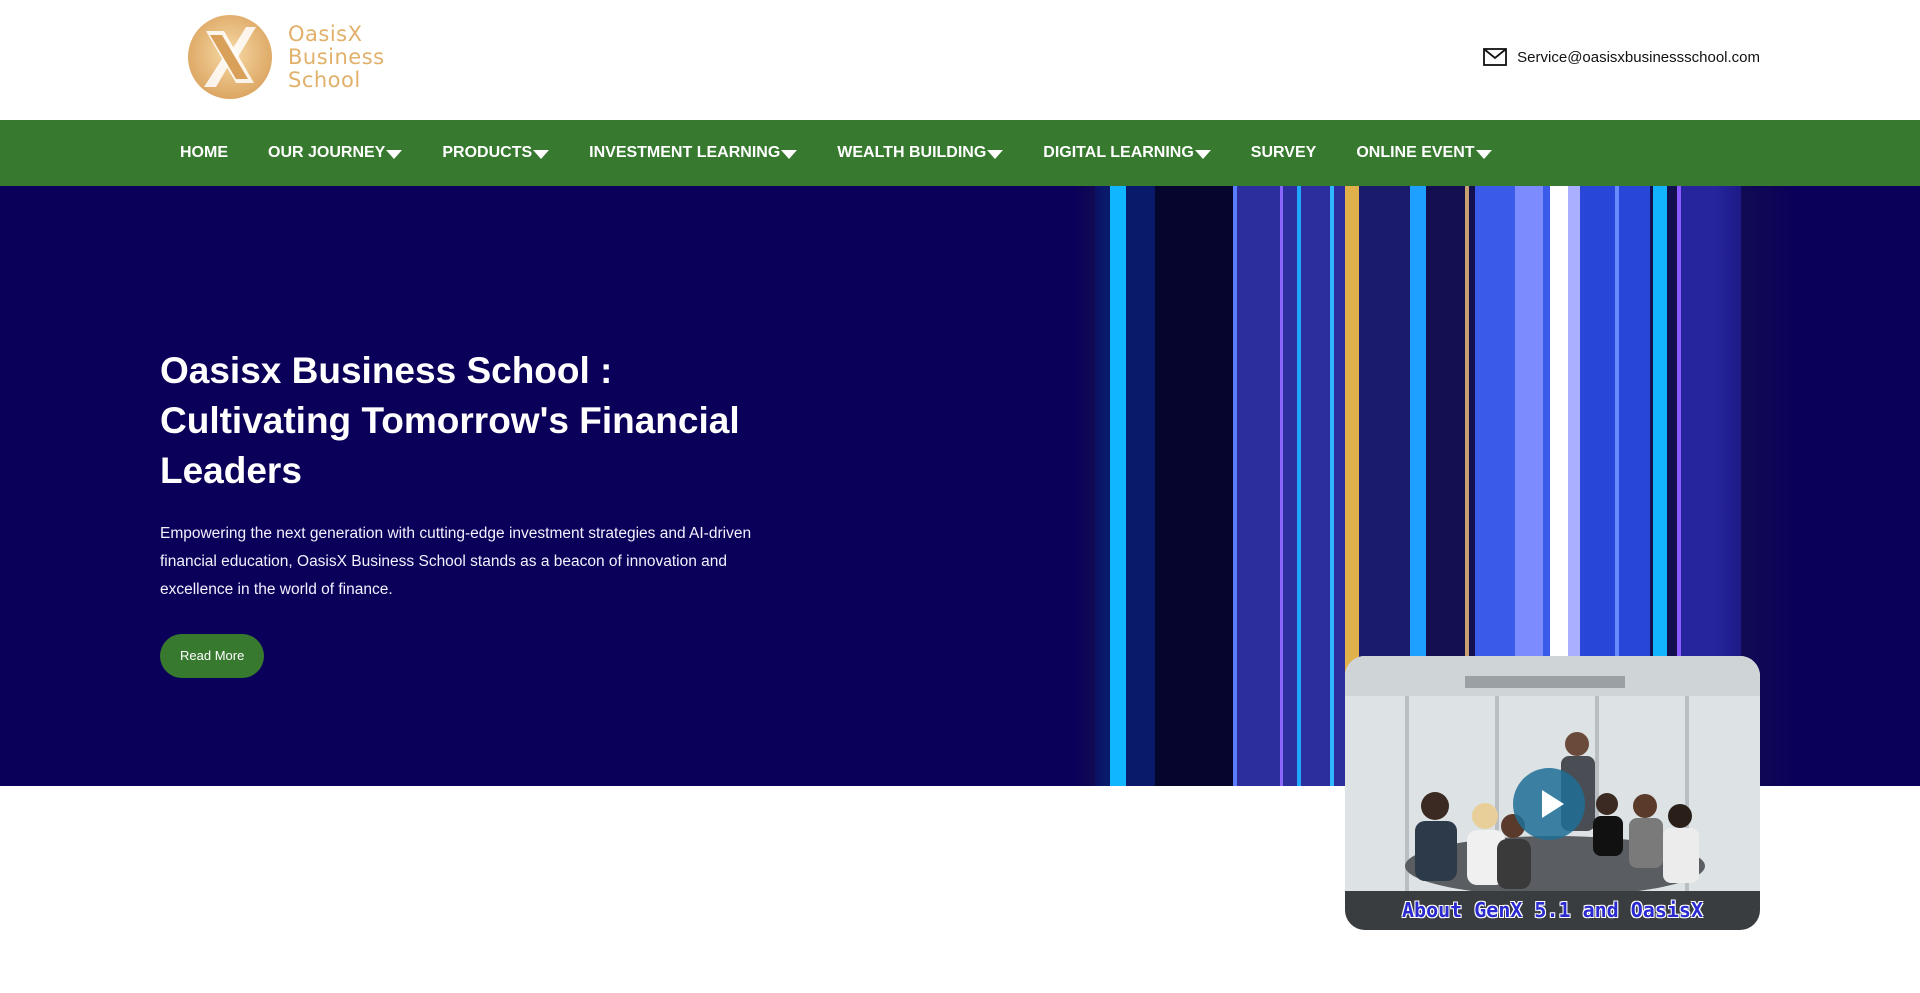  Describe the element at coordinates (1549, 804) in the screenshot. I see `play-button` at that location.